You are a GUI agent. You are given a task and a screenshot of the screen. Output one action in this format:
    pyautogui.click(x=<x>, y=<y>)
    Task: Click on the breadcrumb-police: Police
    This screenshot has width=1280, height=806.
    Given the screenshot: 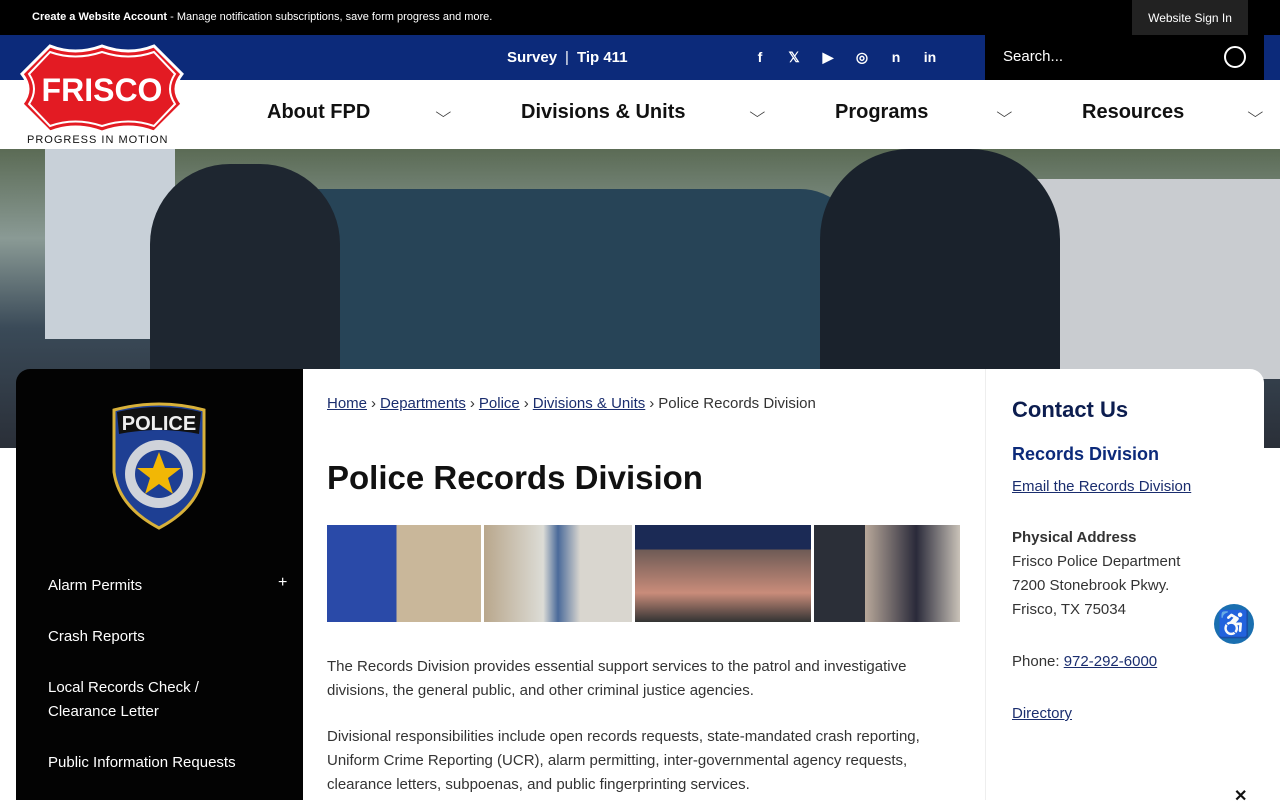 What is the action you would take?
    pyautogui.click(x=499, y=403)
    